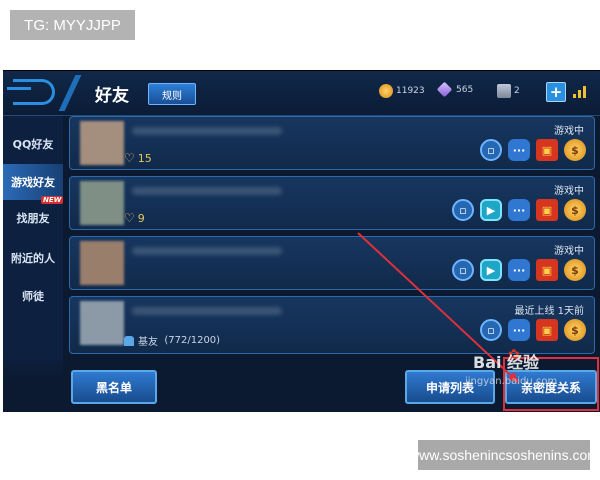 Image resolution: width=600 pixels, height=480 pixels. Describe the element at coordinates (506, 362) in the screenshot. I see `watermark-brand: Bai 经验` at that location.